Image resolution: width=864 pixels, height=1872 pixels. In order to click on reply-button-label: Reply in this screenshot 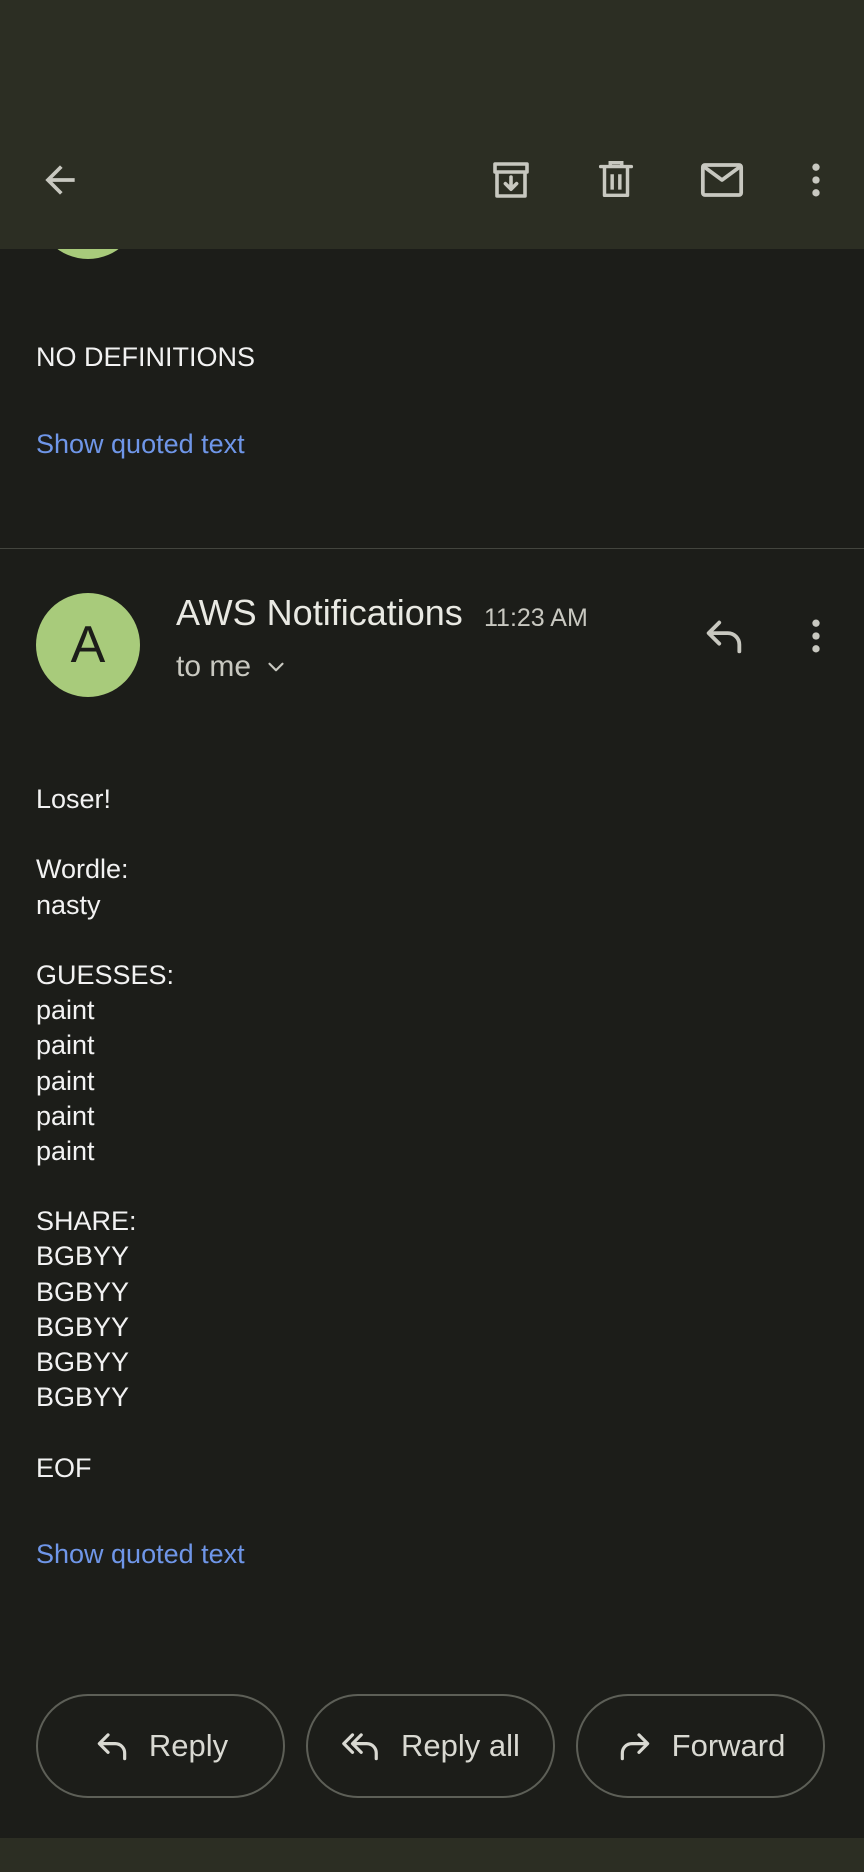, I will do `click(188, 1745)`.